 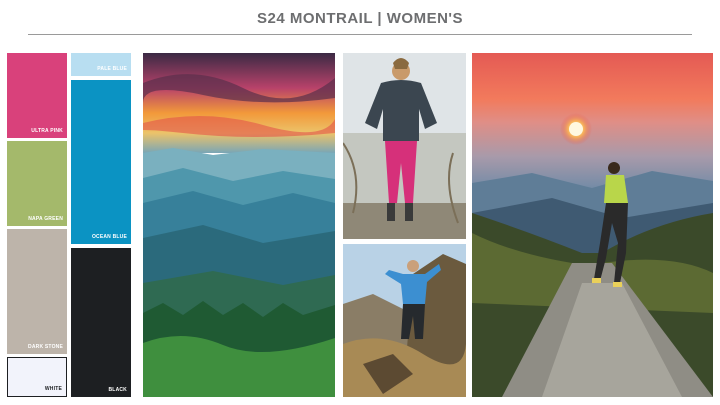 What do you see at coordinates (47, 131) in the screenshot?
I see `swatch-label: ULTRA PINK` at bounding box center [47, 131].